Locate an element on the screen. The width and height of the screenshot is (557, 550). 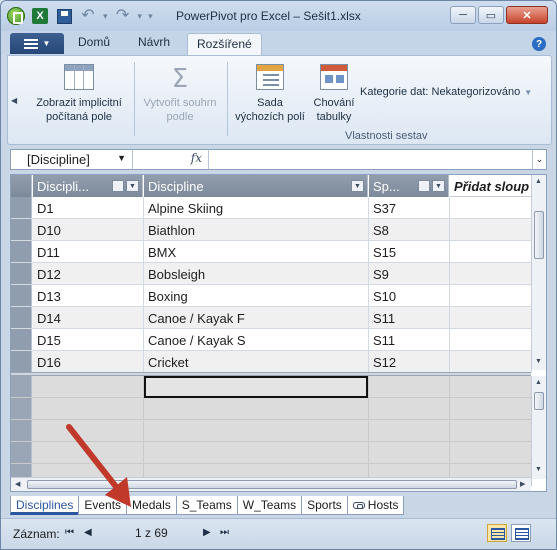
minimize-button: ─ is located at coordinates (463, 15).